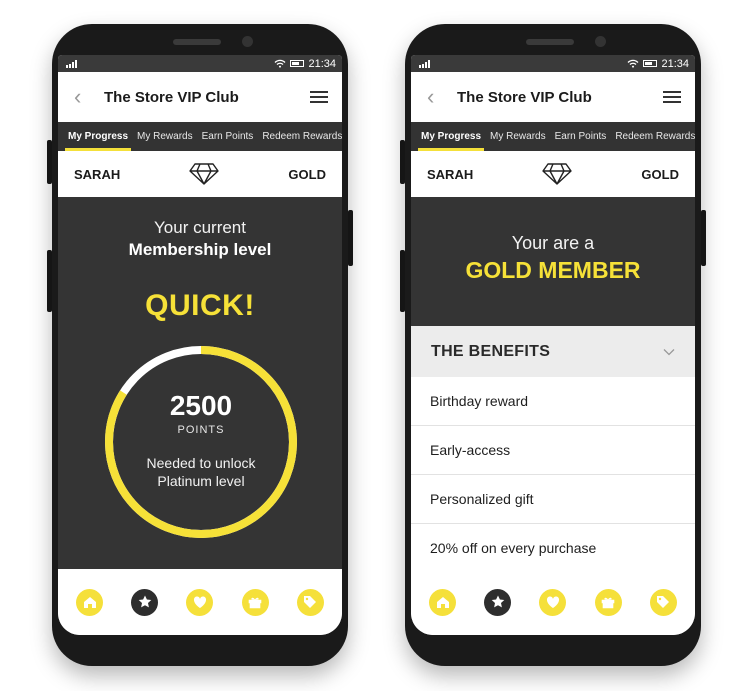 The height and width of the screenshot is (691, 754). Describe the element at coordinates (491, 351) in the screenshot. I see `benefits-title: THE BENEFITS` at that location.